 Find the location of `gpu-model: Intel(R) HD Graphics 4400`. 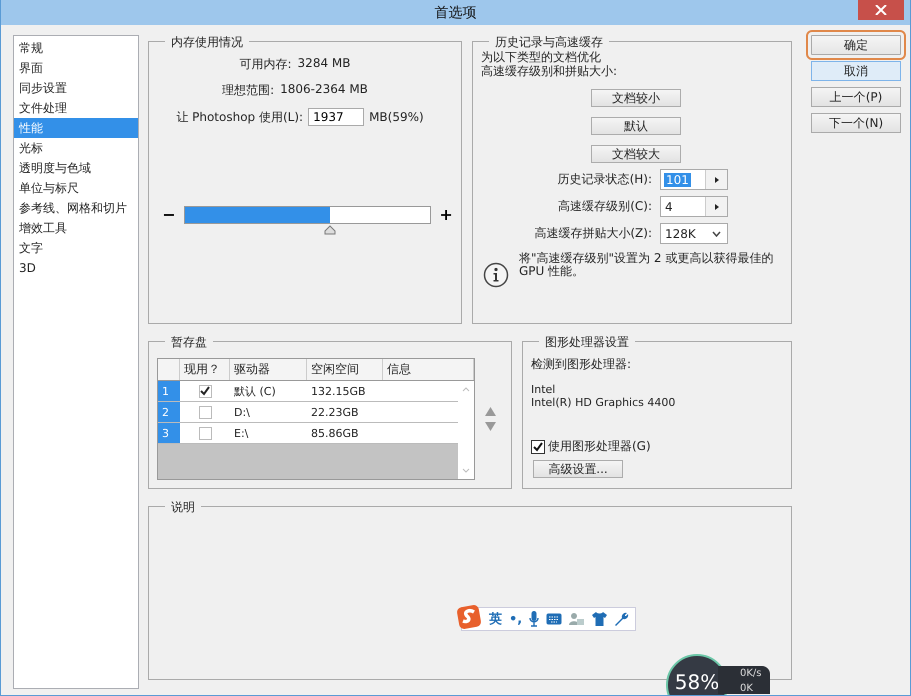

gpu-model: Intel(R) HD Graphics 4400 is located at coordinates (603, 402).